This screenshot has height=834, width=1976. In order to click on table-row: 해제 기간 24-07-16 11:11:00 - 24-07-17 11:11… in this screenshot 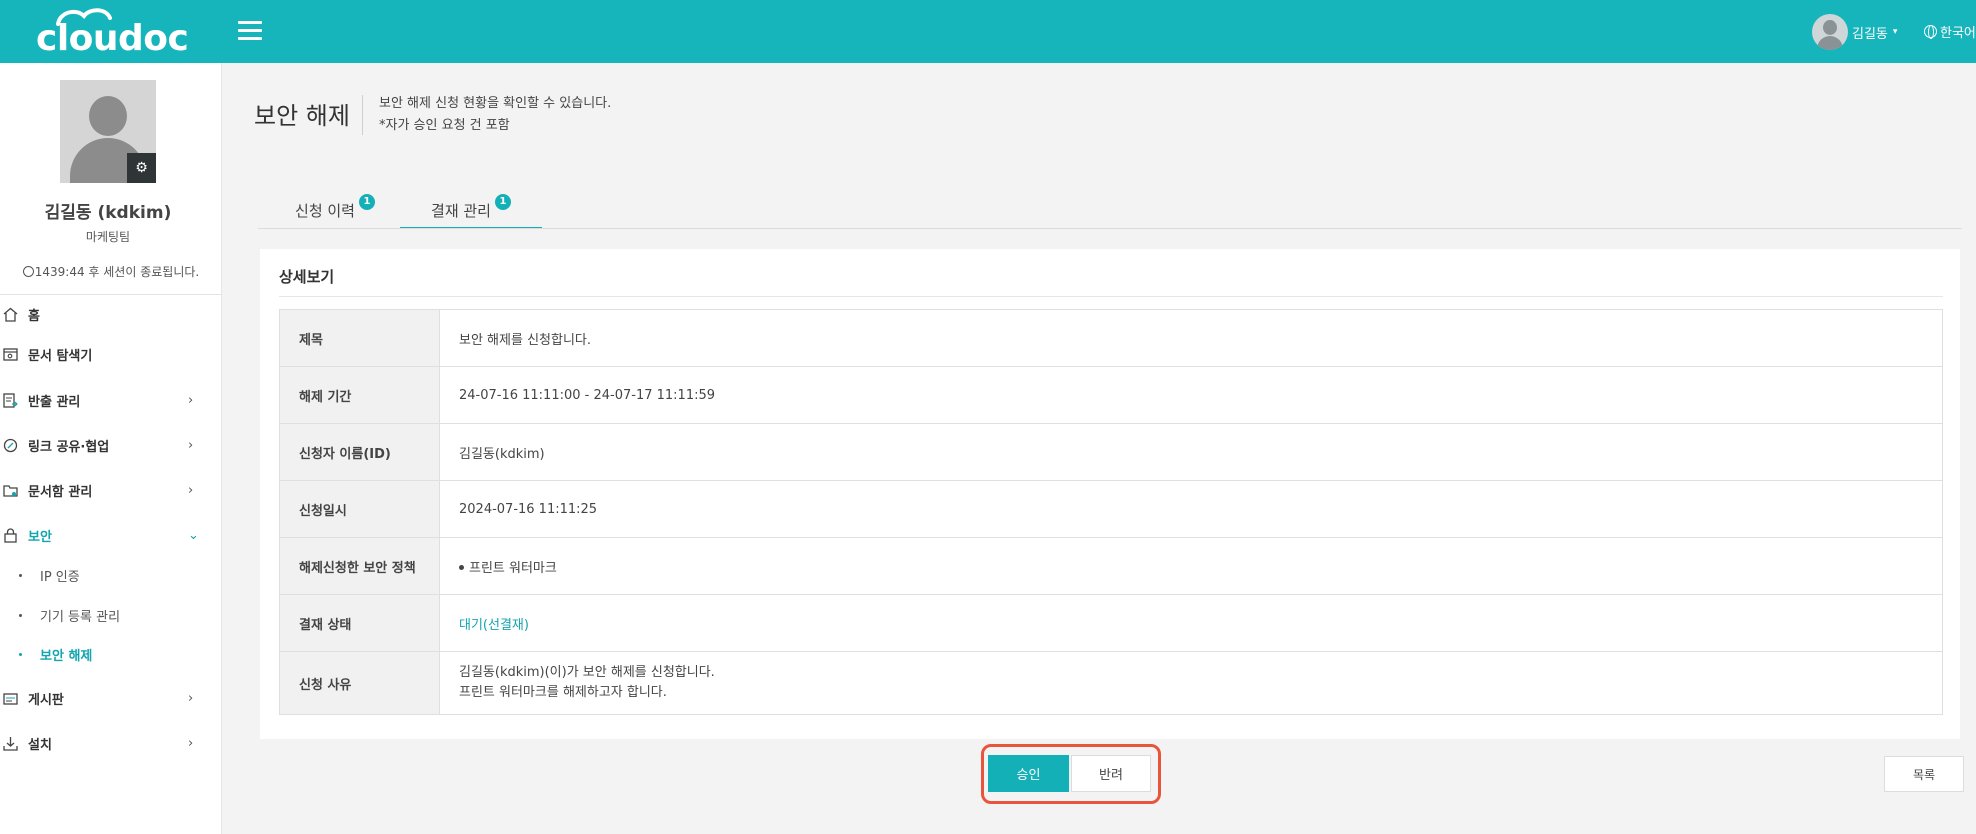, I will do `click(1111, 395)`.